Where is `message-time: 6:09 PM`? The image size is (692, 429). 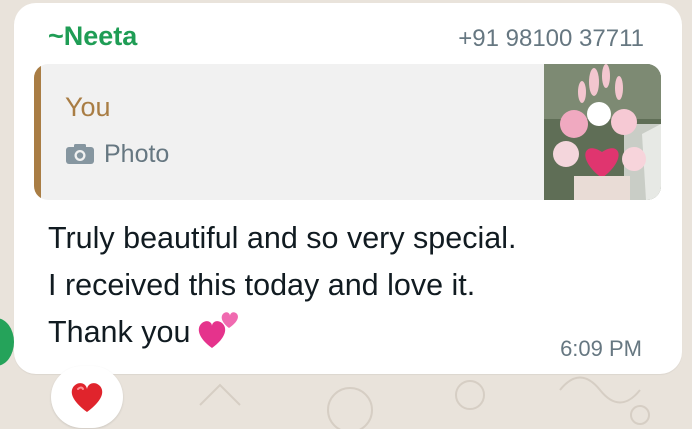
message-time: 6:09 PM is located at coordinates (601, 348).